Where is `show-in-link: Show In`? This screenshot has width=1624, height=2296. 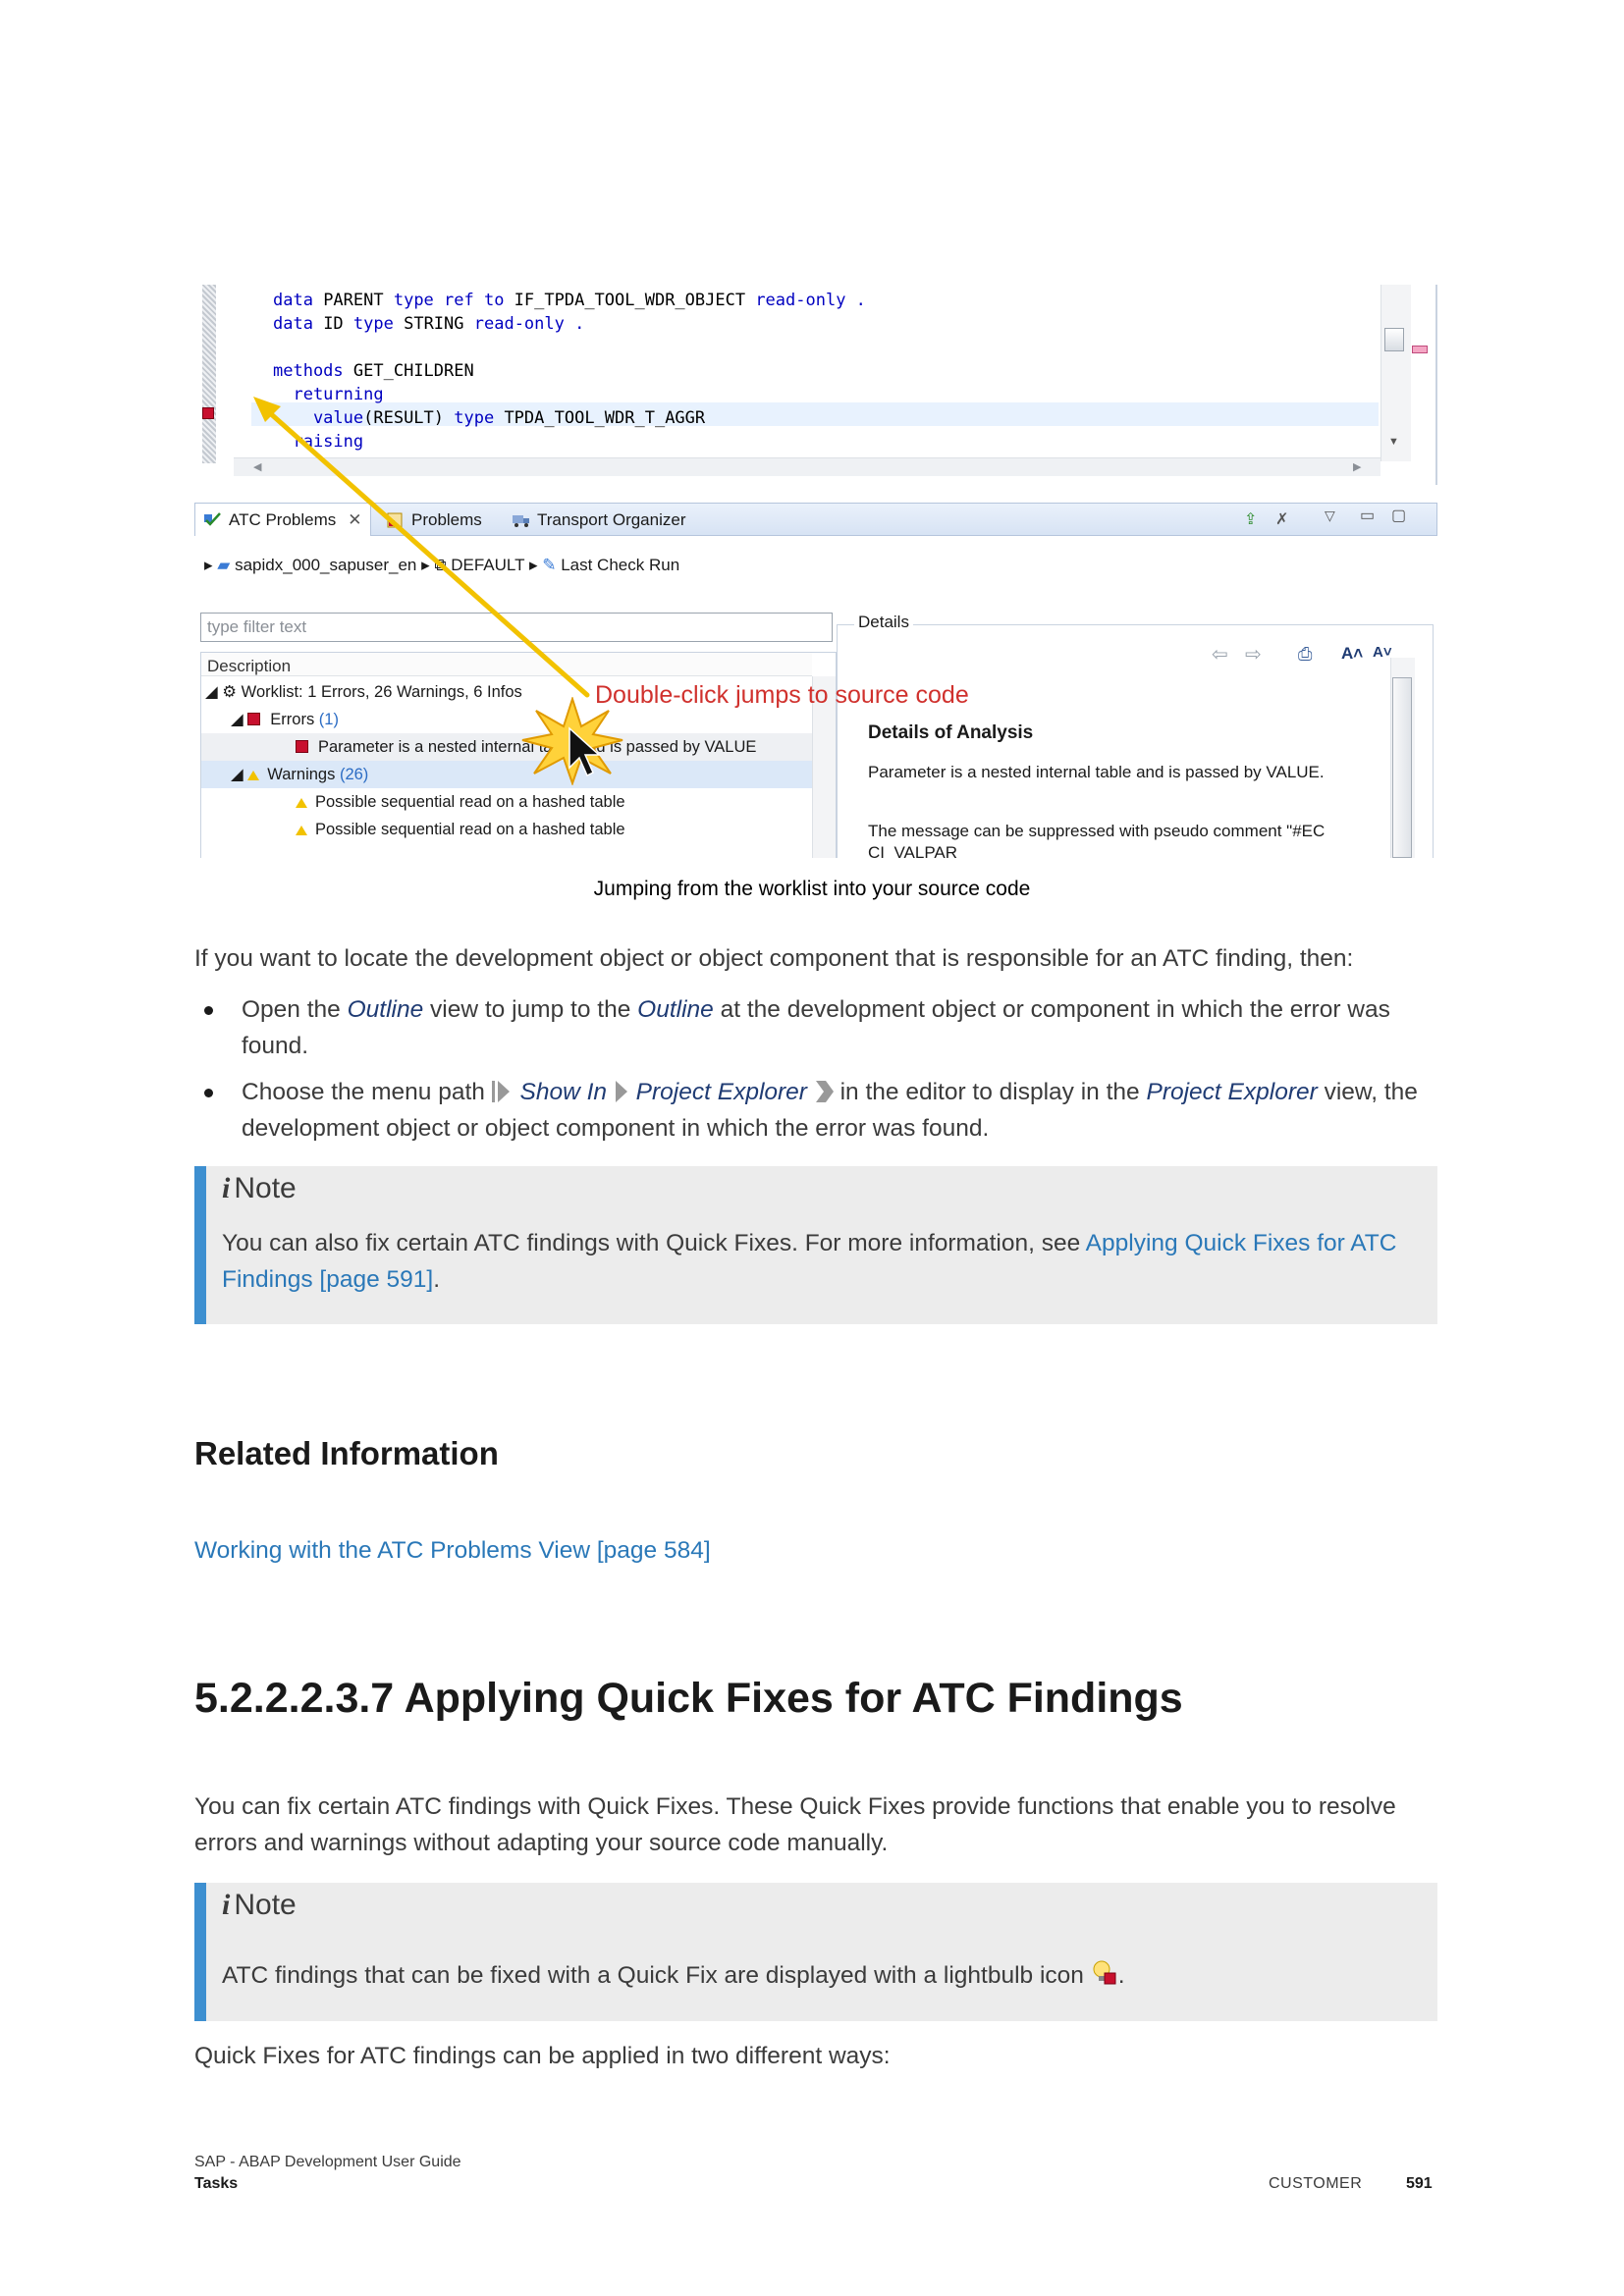 show-in-link: Show In is located at coordinates (564, 1092).